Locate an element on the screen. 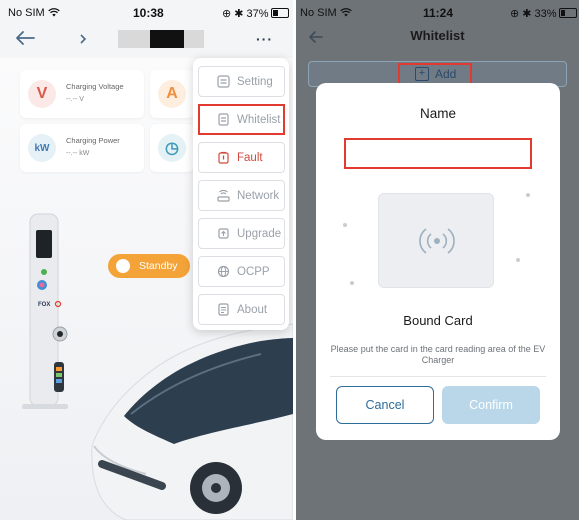  clock-icon: ◷ is located at coordinates (172, 148).